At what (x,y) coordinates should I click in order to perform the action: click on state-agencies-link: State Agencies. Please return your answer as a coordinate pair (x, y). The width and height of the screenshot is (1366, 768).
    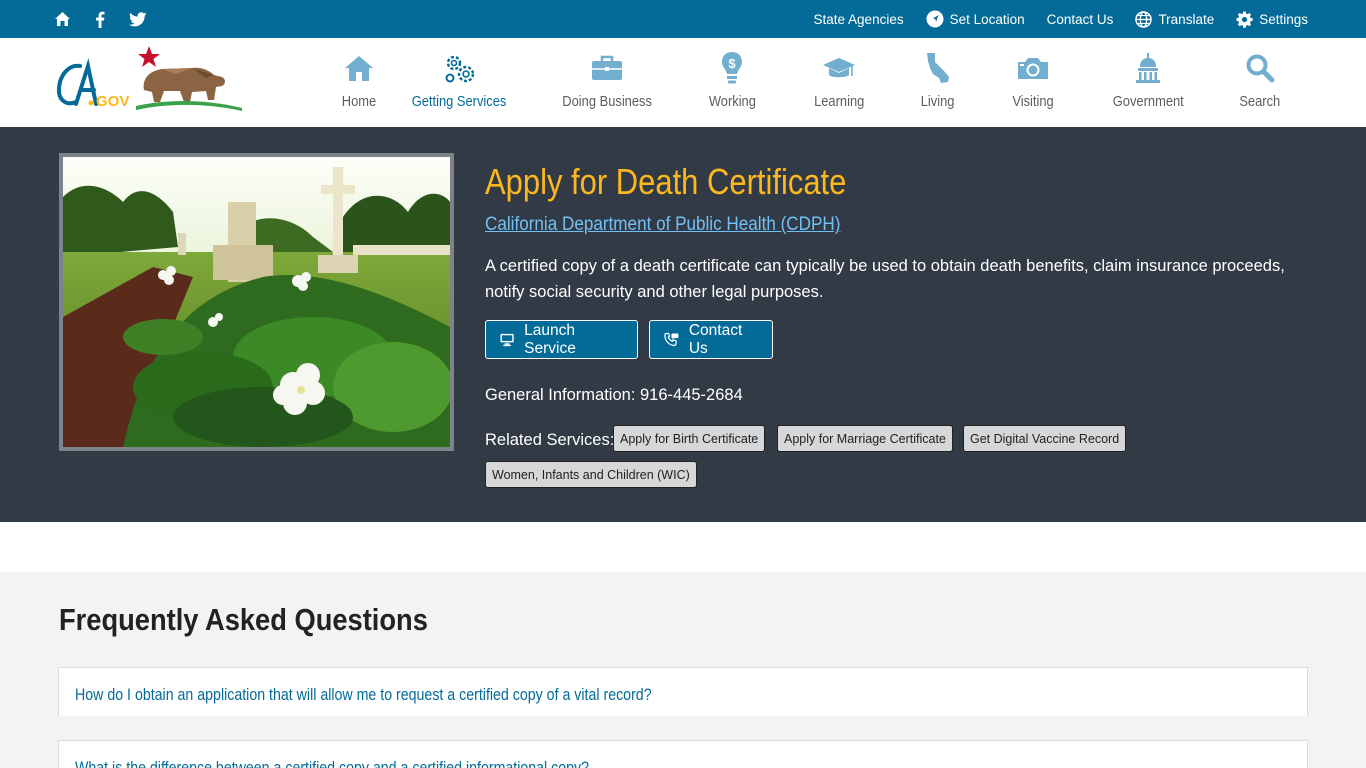
    Looking at the image, I should click on (859, 19).